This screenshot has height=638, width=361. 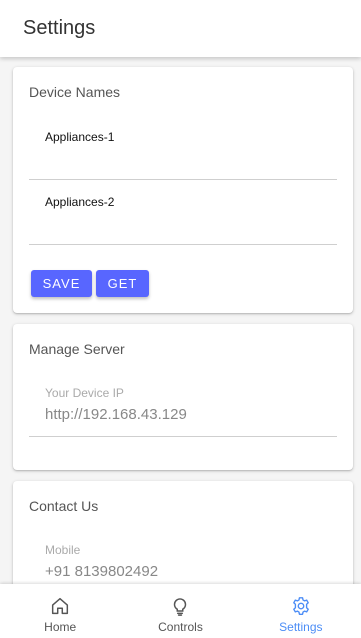 What do you see at coordinates (60, 627) in the screenshot?
I see `nav-home-label: Home` at bounding box center [60, 627].